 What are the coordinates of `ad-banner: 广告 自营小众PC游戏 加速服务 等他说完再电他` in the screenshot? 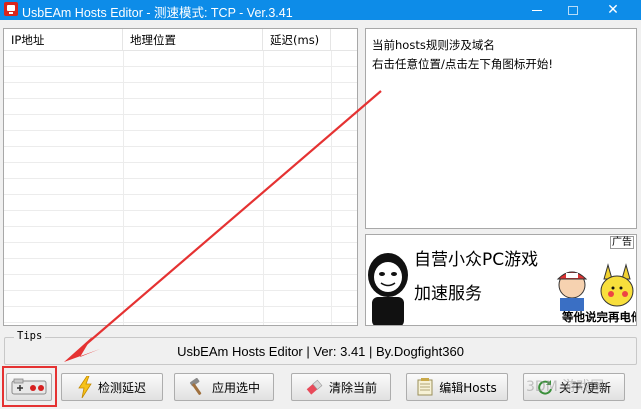 It's located at (501, 280).